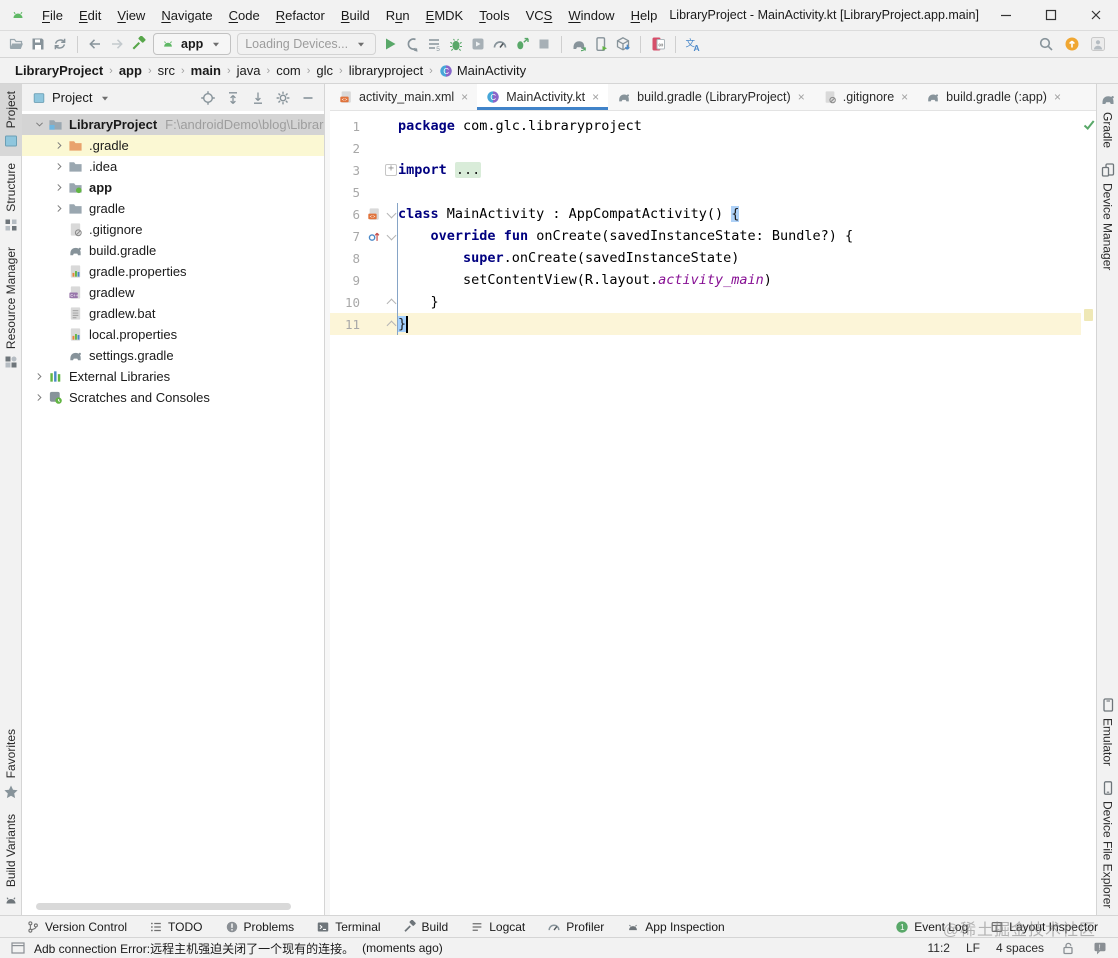 This screenshot has width=1118, height=958. Describe the element at coordinates (973, 948) in the screenshot. I see `line-separator: LF` at that location.